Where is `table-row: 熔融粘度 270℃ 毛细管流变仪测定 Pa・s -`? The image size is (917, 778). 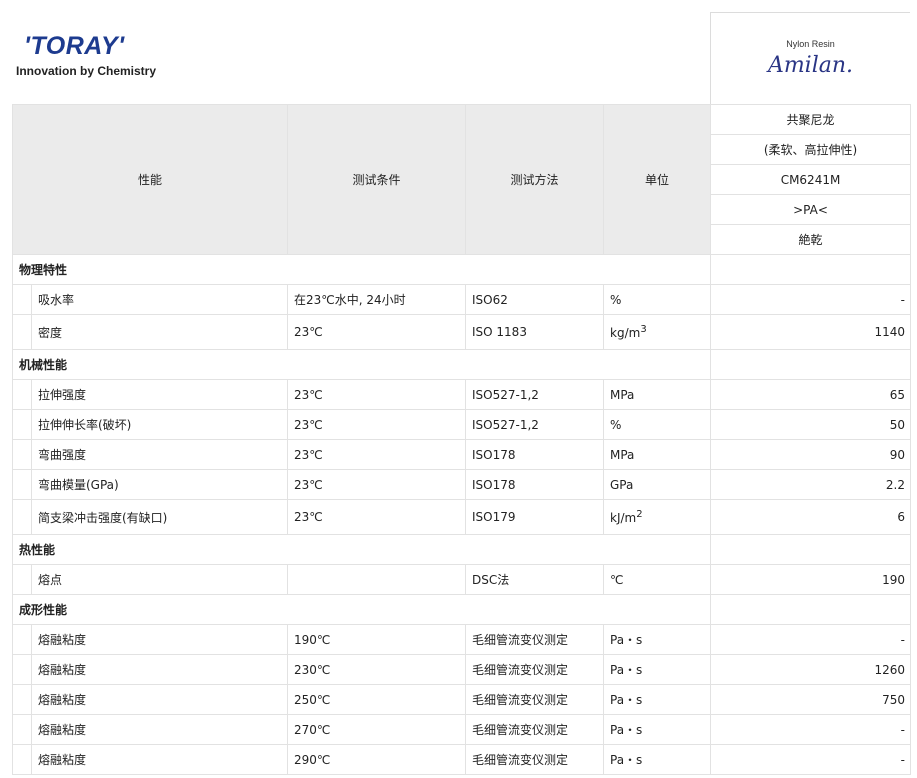
table-row: 熔融粘度 270℃ 毛细管流变仪测定 Pa・s - is located at coordinates (461, 729).